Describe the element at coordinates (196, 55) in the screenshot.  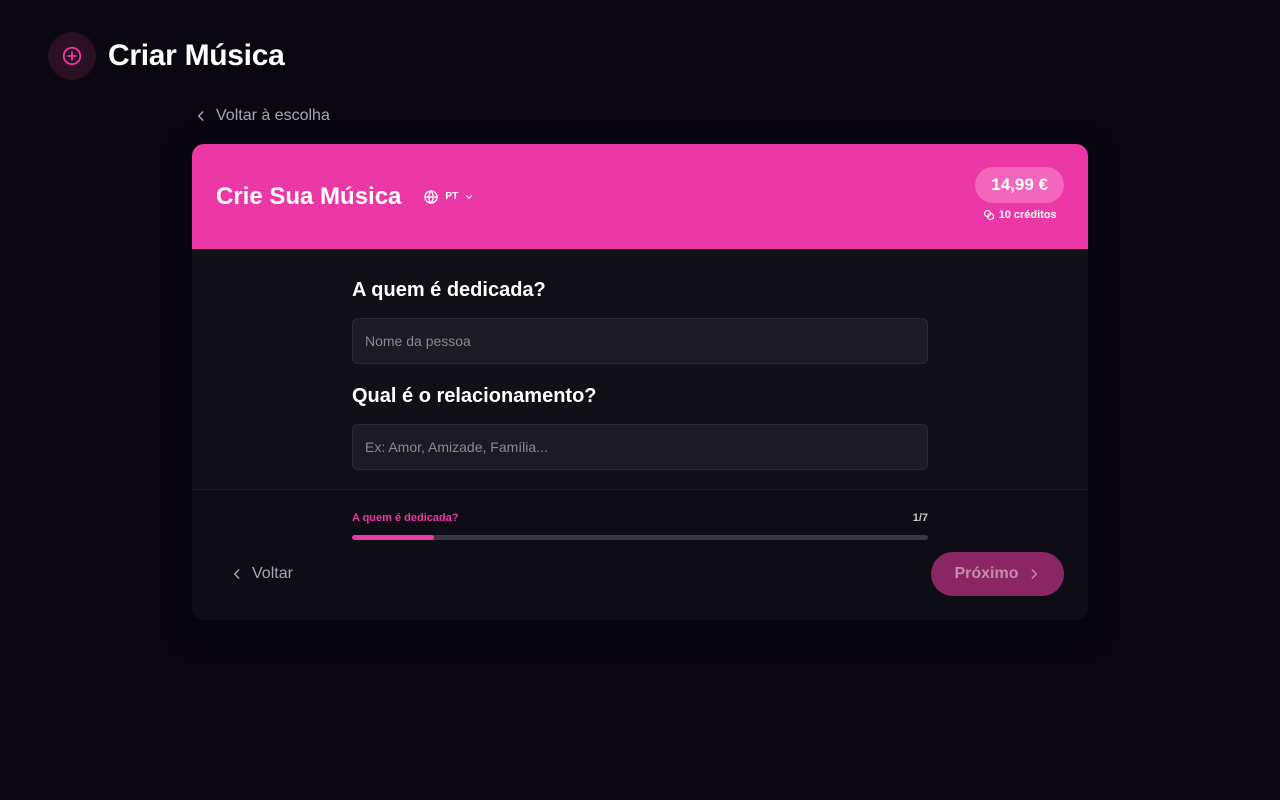
I see `page-title: Criar Música` at that location.